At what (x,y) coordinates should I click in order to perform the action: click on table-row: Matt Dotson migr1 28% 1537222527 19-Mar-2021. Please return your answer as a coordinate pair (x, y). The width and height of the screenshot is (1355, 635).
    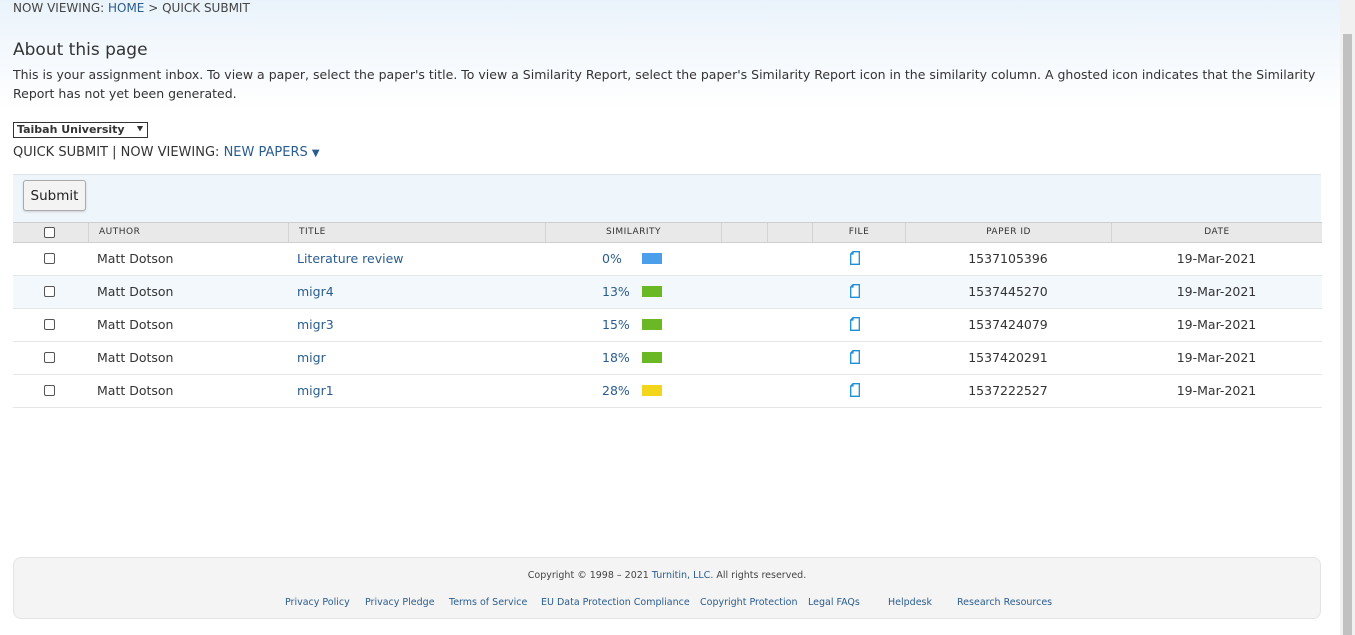
    Looking at the image, I should click on (667, 391).